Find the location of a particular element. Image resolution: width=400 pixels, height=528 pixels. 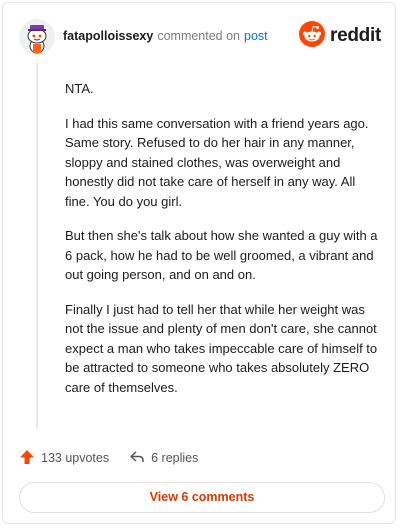

comment-header: fatapolloissexy commented on post reddit is located at coordinates (200, 37).